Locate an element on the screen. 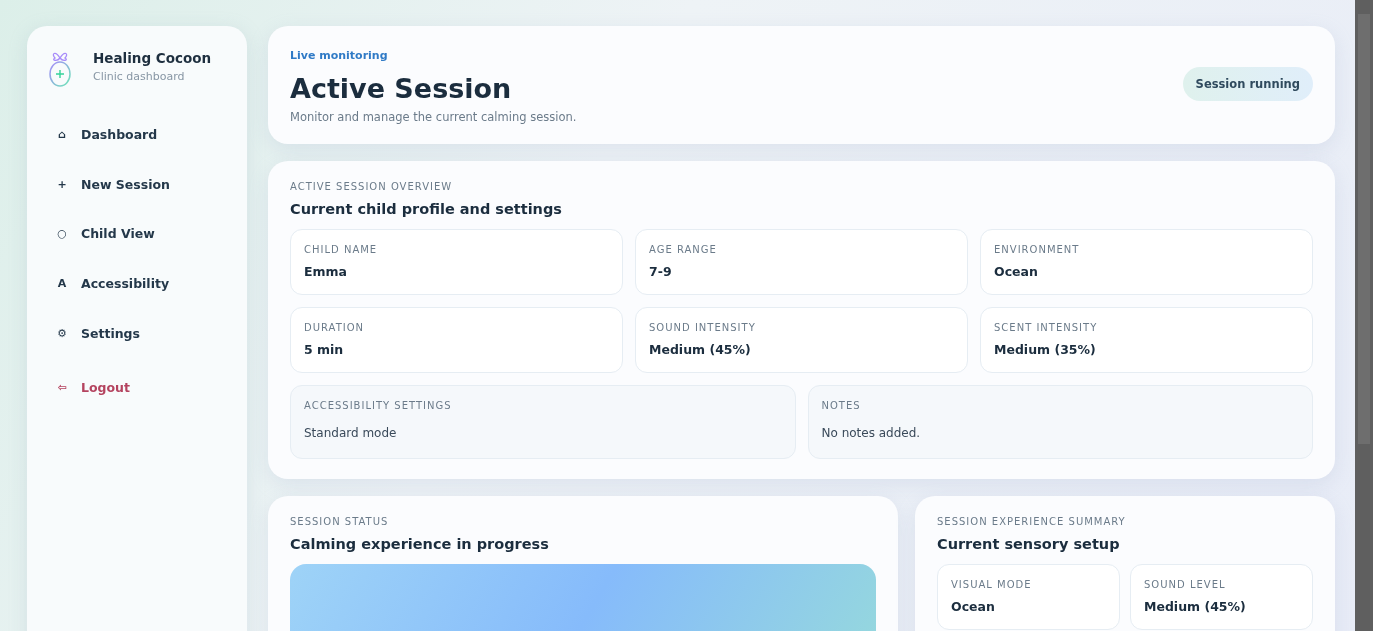  nav-item: ○ Child View is located at coordinates (147, 234).